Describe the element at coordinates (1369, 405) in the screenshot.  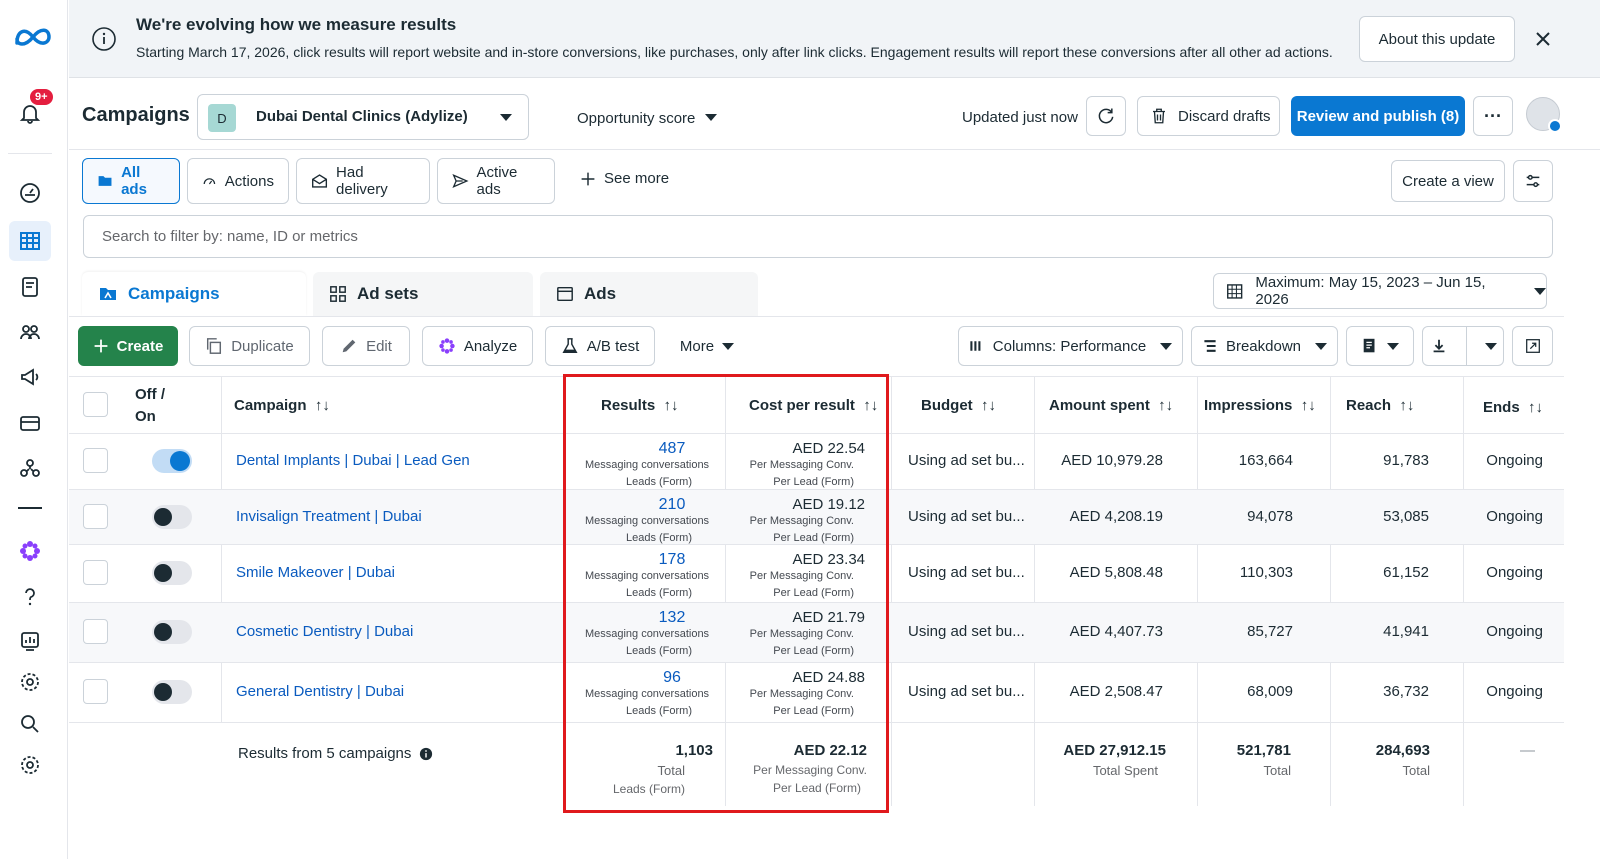
I see `reach-header-label: Reach` at that location.